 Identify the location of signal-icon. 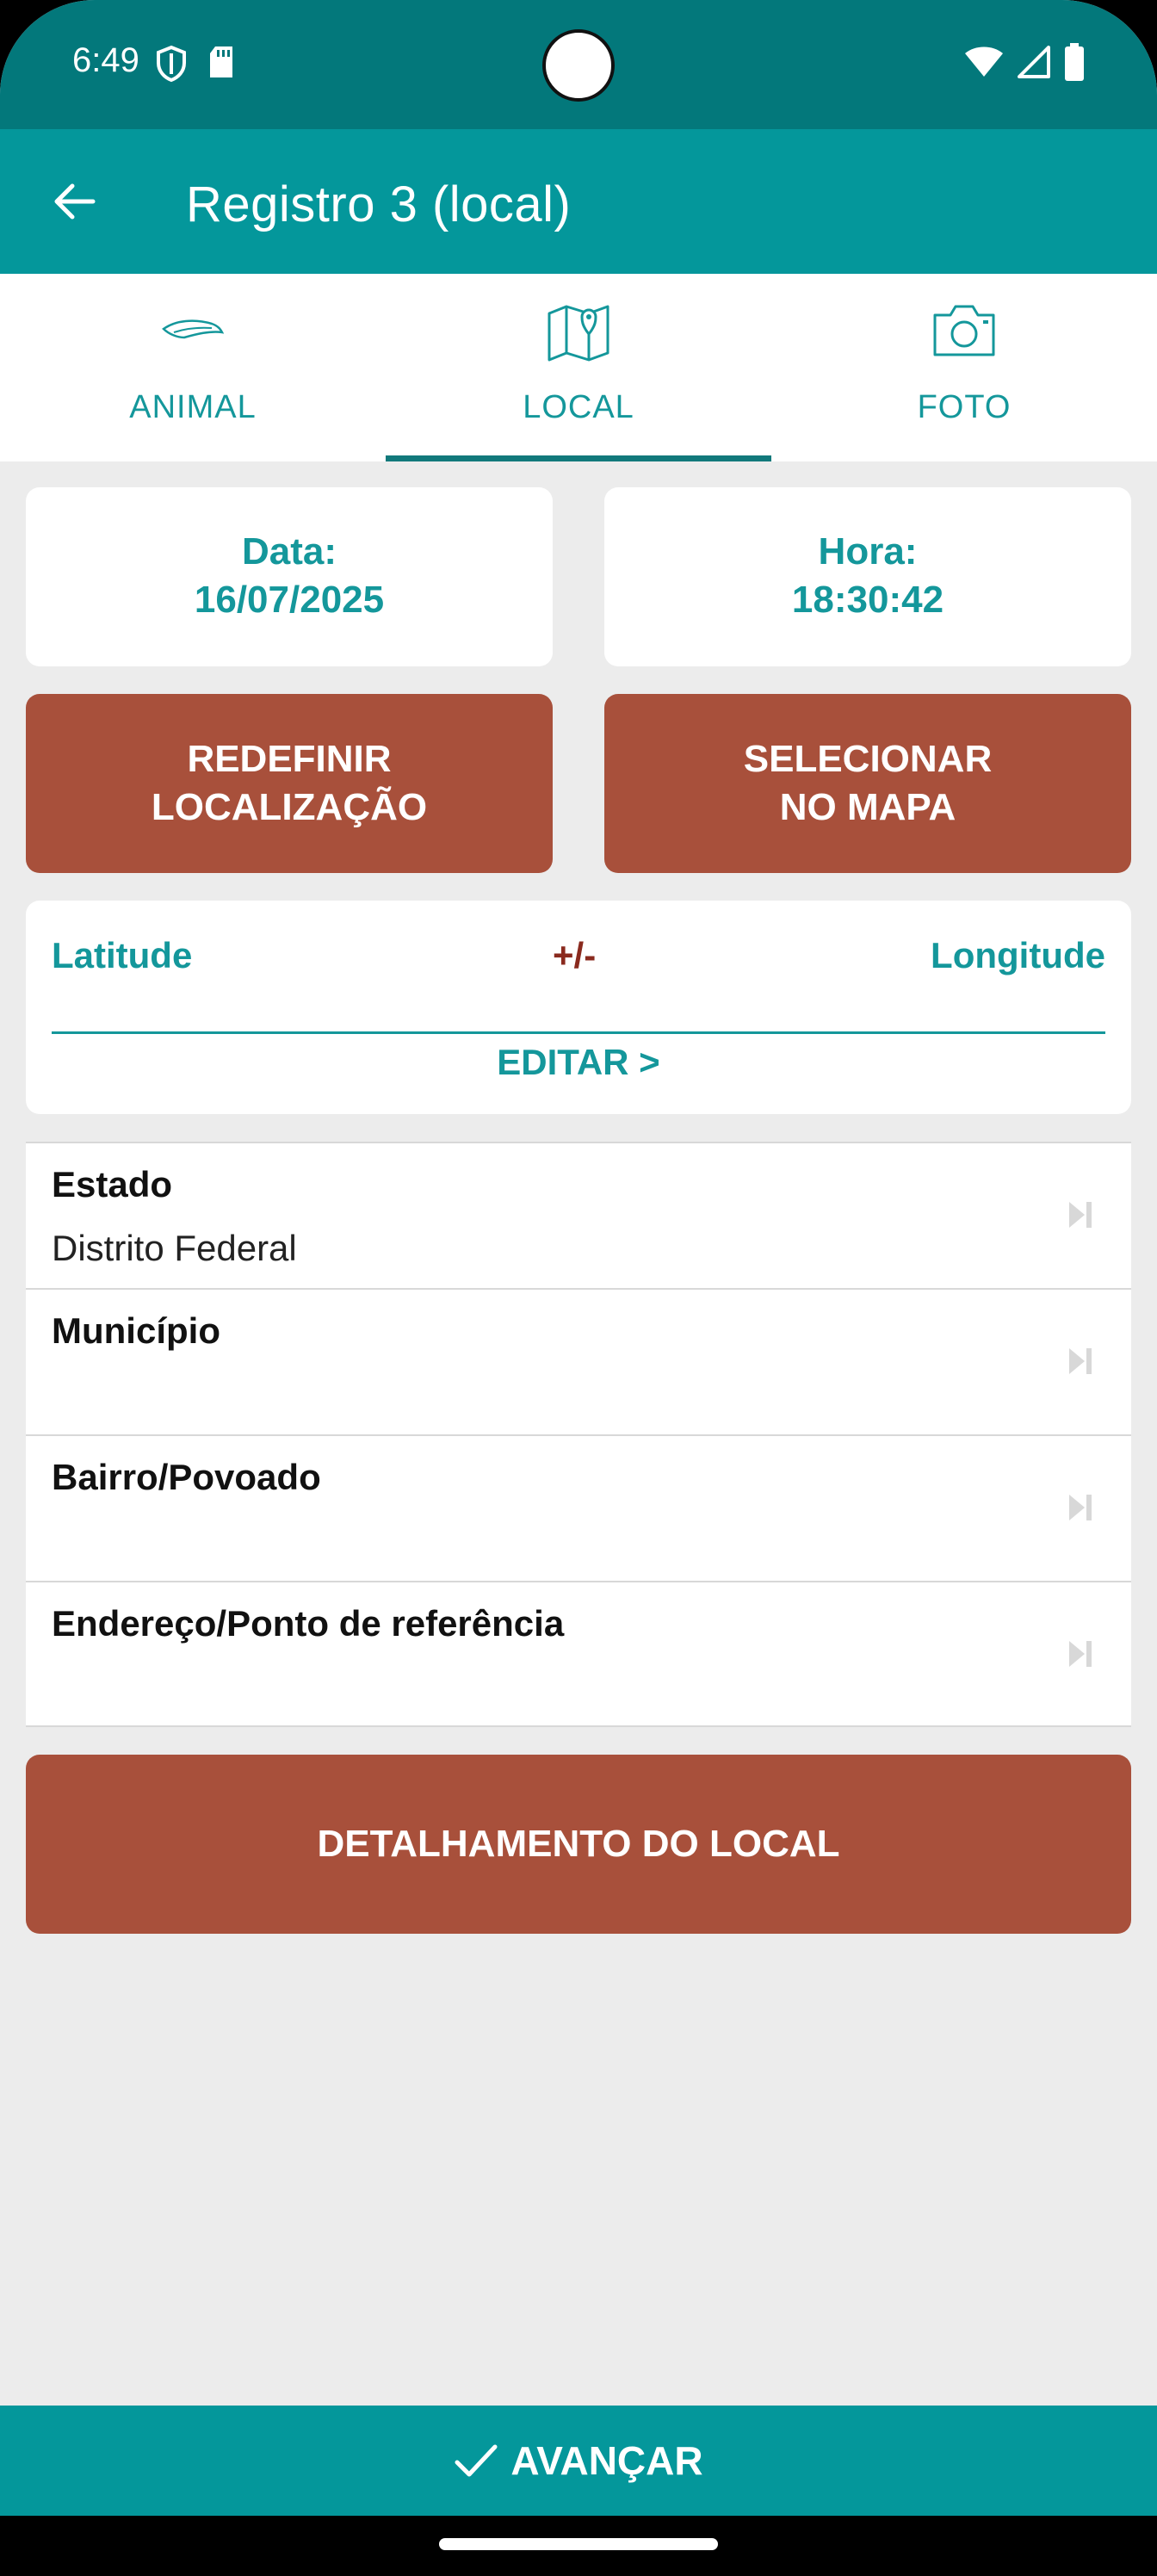
(1034, 62).